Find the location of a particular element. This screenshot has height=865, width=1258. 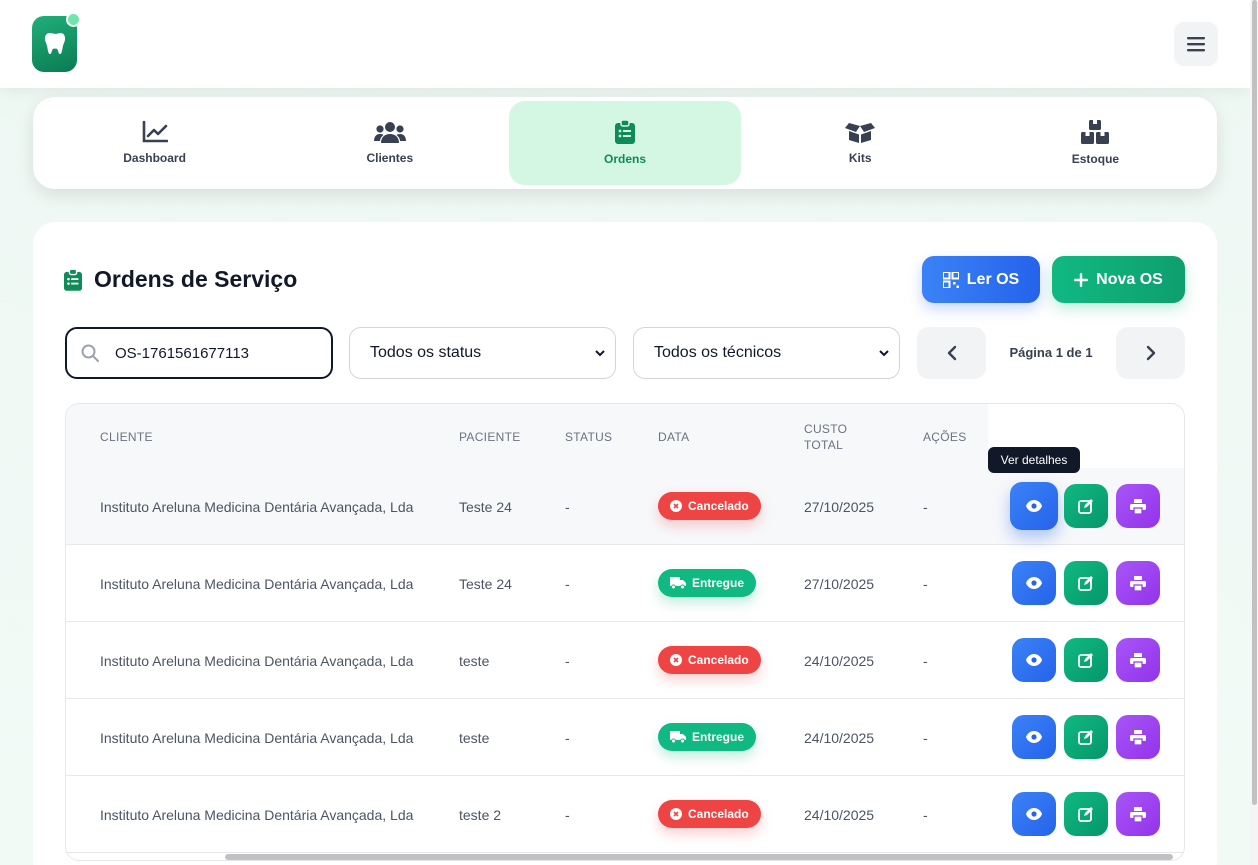

header-cliente: CLIENTE is located at coordinates (126, 437).